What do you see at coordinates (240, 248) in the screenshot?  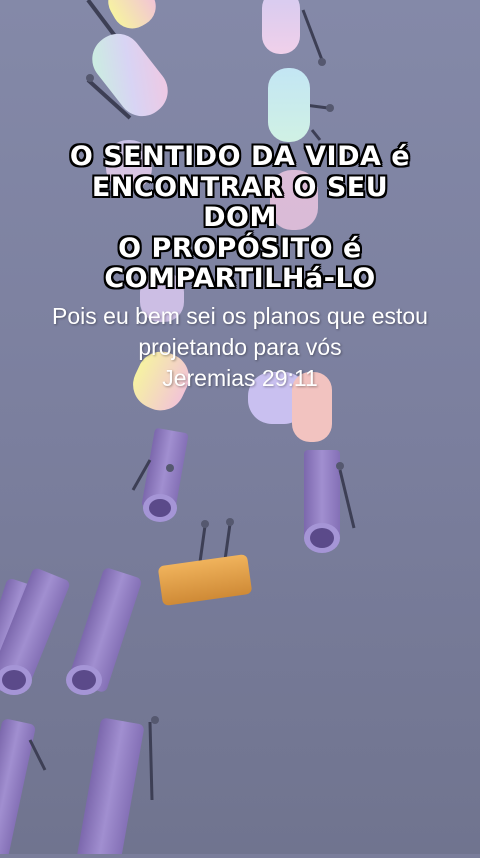 I see `headline-line: O PROPÓSITO é` at bounding box center [240, 248].